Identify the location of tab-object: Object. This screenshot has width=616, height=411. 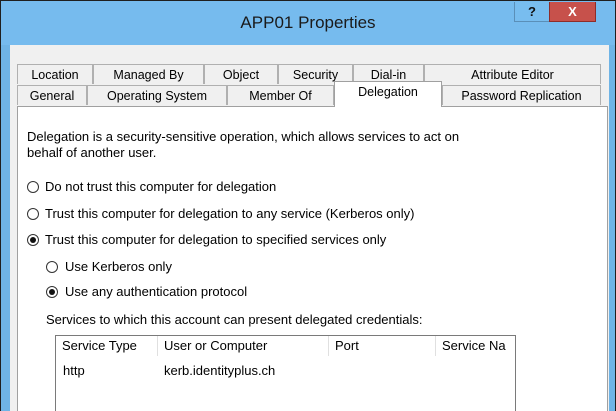
(241, 74).